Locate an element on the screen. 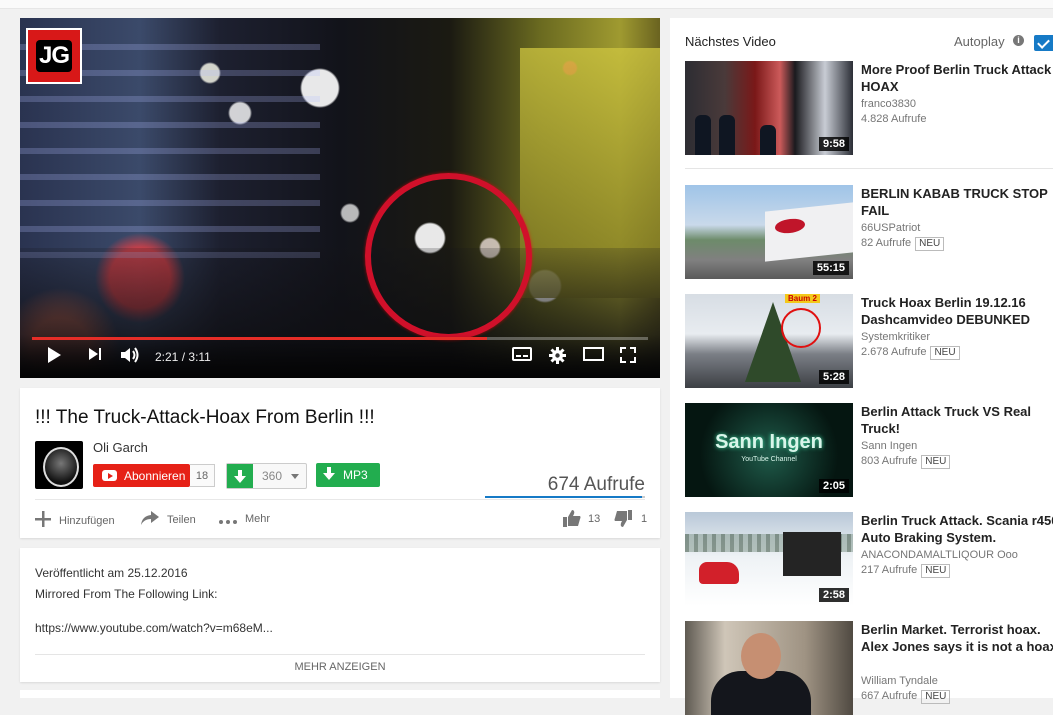 Image resolution: width=1053 pixels, height=715 pixels. show-more-button: MEHR ANZEIGEN is located at coordinates (340, 667).